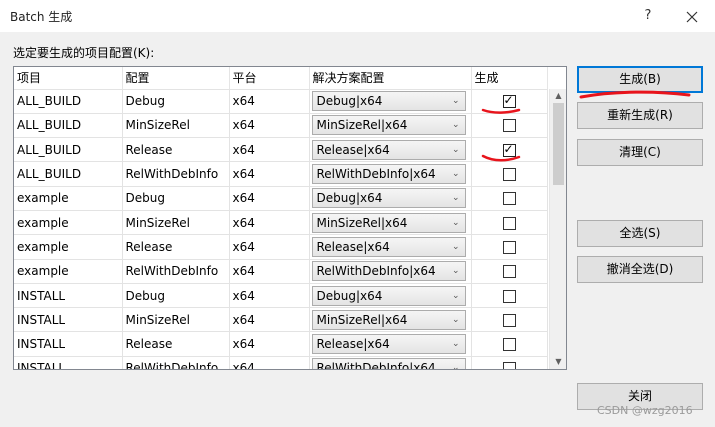 This screenshot has height=427, width=715. What do you see at coordinates (557, 229) in the screenshot?
I see `vertical-scrollbar: ▲ ▼` at bounding box center [557, 229].